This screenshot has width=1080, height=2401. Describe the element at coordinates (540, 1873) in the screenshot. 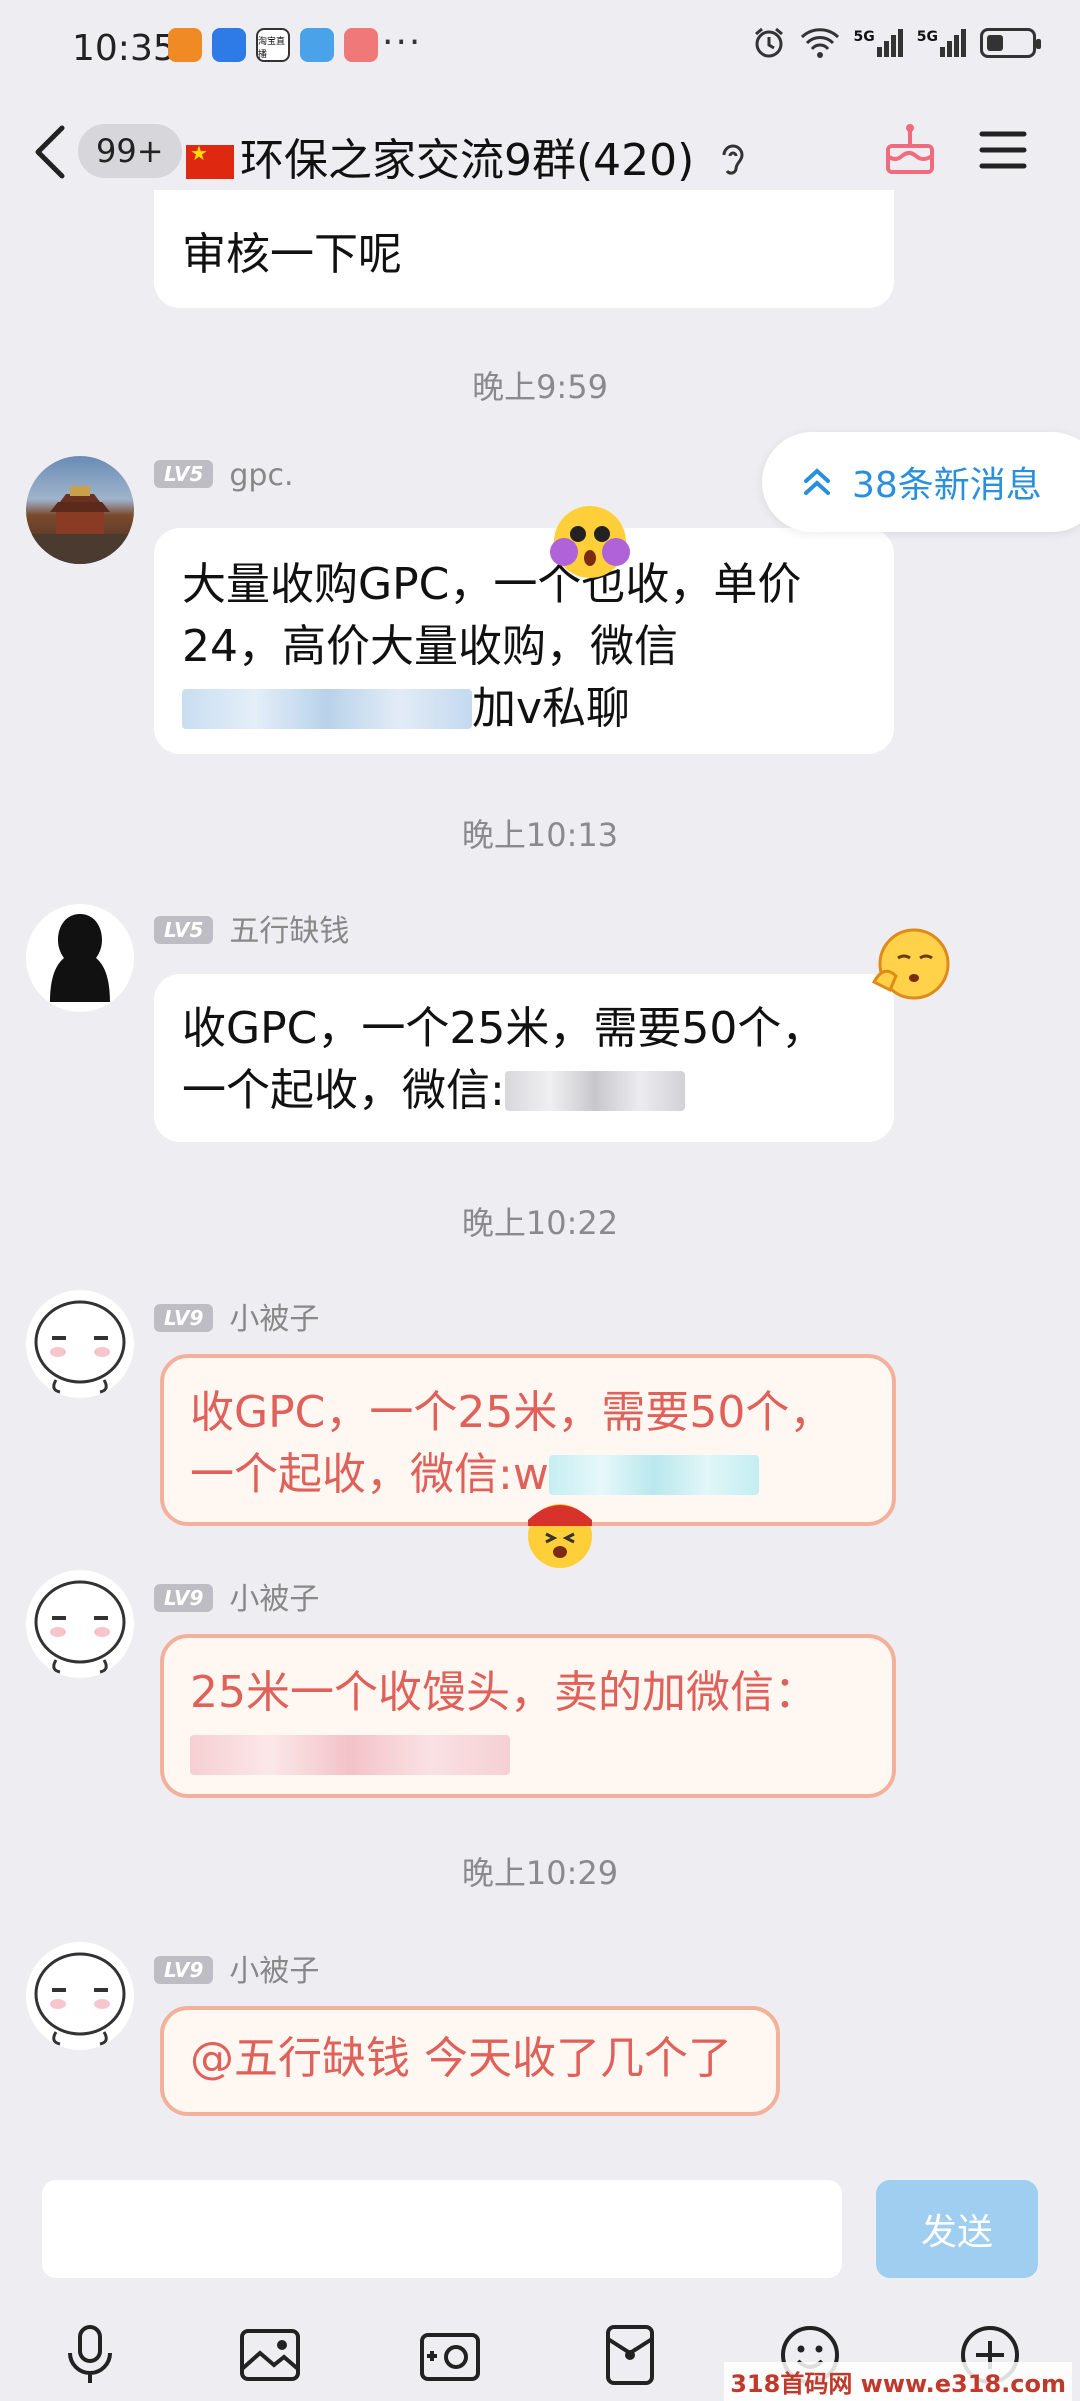

I see `timestamp: 晚上10:29` at that location.